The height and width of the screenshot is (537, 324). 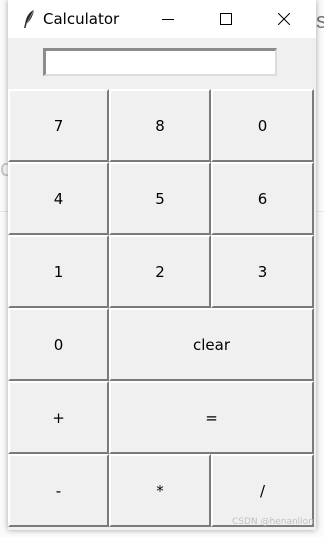 I want to click on minimize-button, so click(x=168, y=19).